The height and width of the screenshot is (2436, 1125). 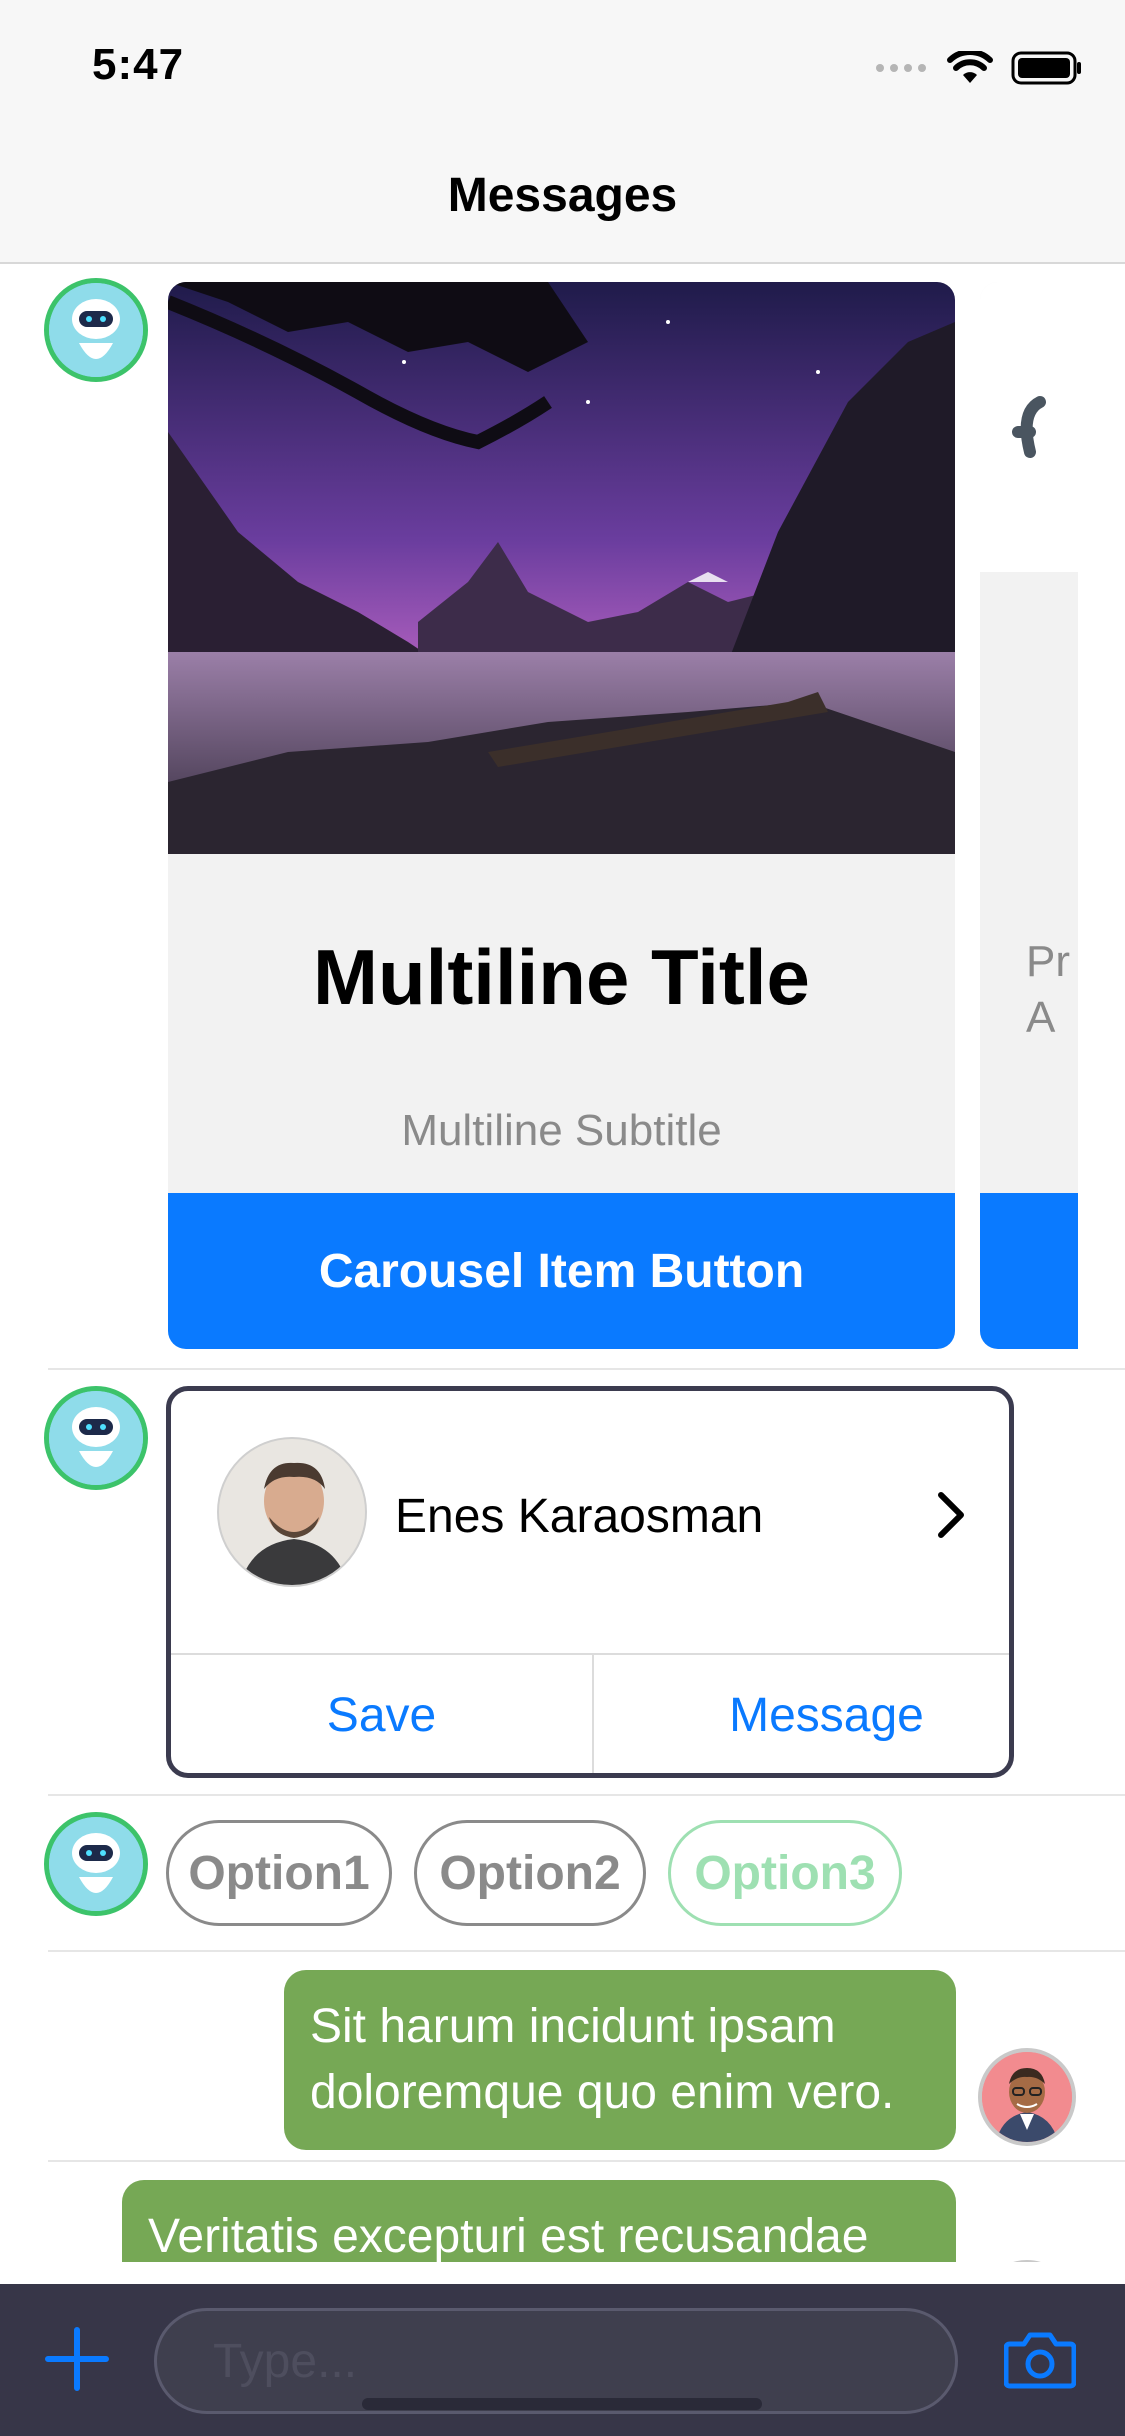 I want to click on contact-avatar, so click(x=292, y=1512).